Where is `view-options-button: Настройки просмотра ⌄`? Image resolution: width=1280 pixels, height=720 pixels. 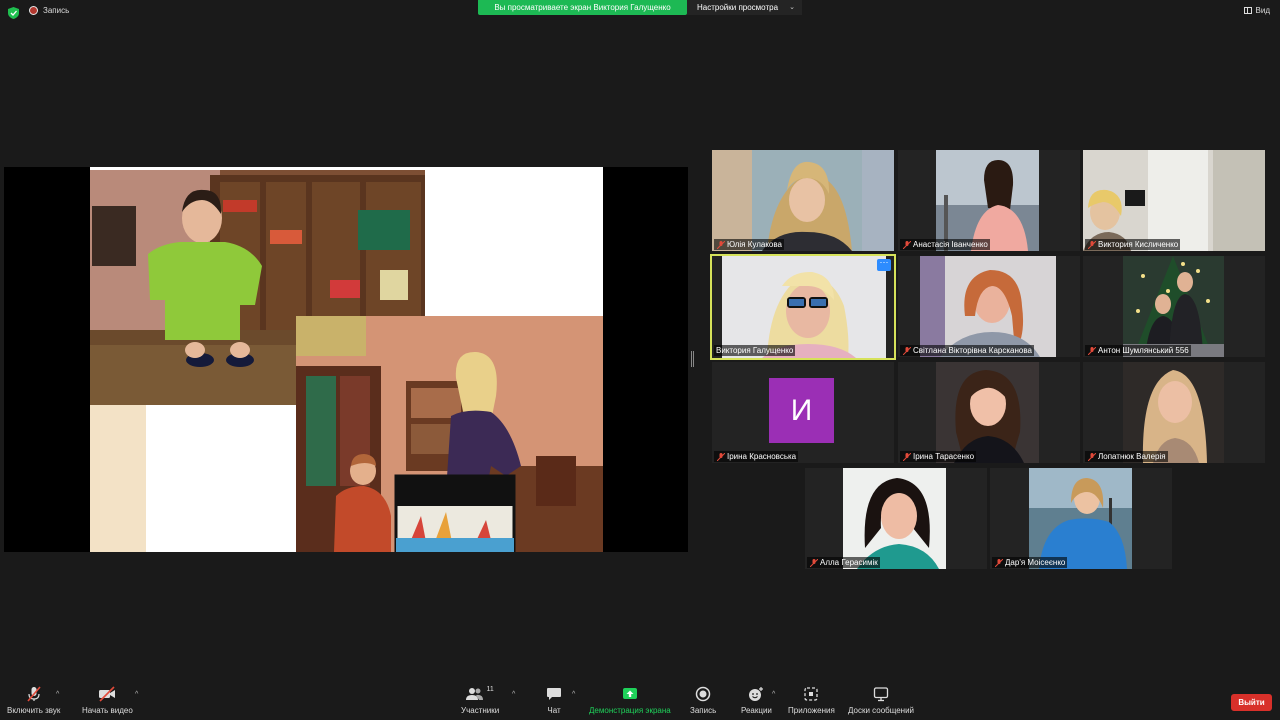 view-options-button: Настройки просмотра ⌄ is located at coordinates (744, 7).